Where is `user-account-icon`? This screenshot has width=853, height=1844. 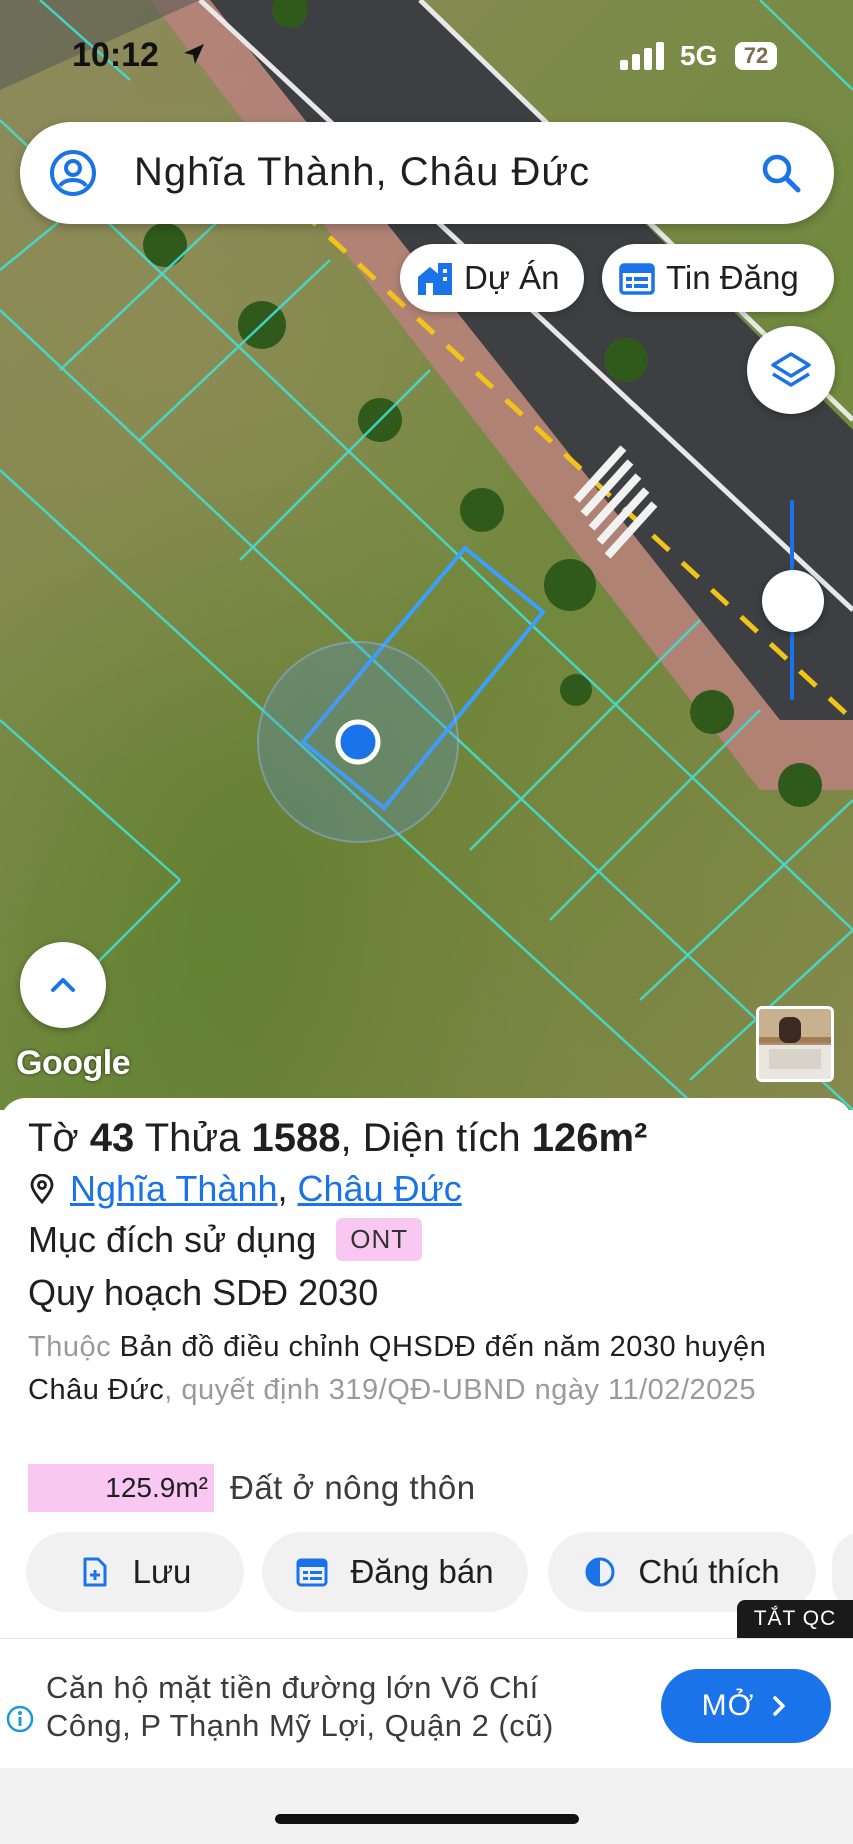 user-account-icon is located at coordinates (73, 173).